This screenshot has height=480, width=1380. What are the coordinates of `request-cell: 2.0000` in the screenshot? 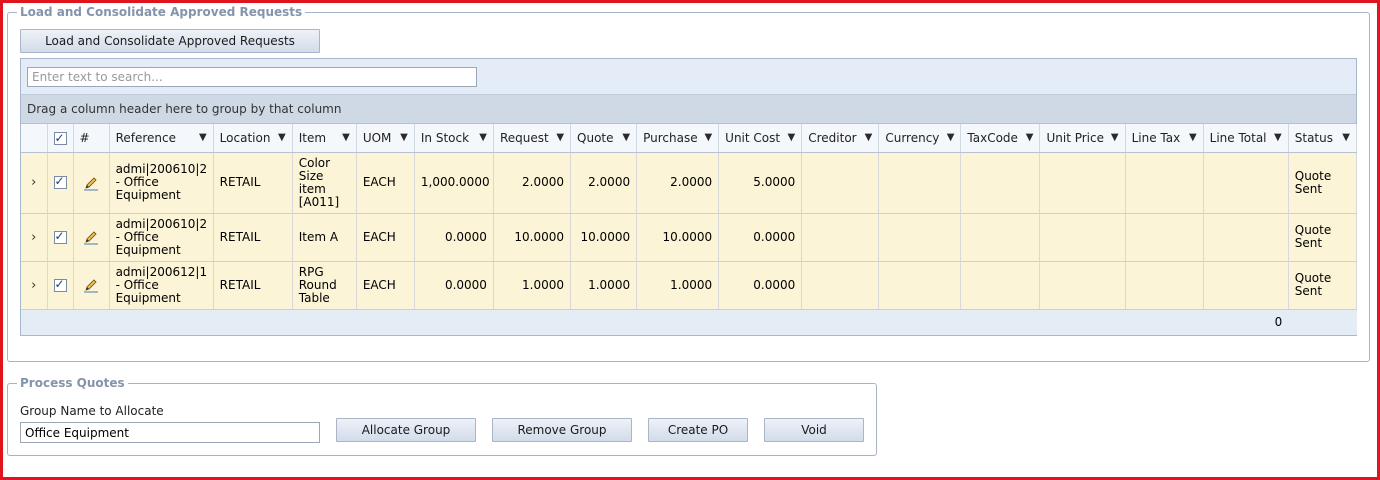 It's located at (532, 183).